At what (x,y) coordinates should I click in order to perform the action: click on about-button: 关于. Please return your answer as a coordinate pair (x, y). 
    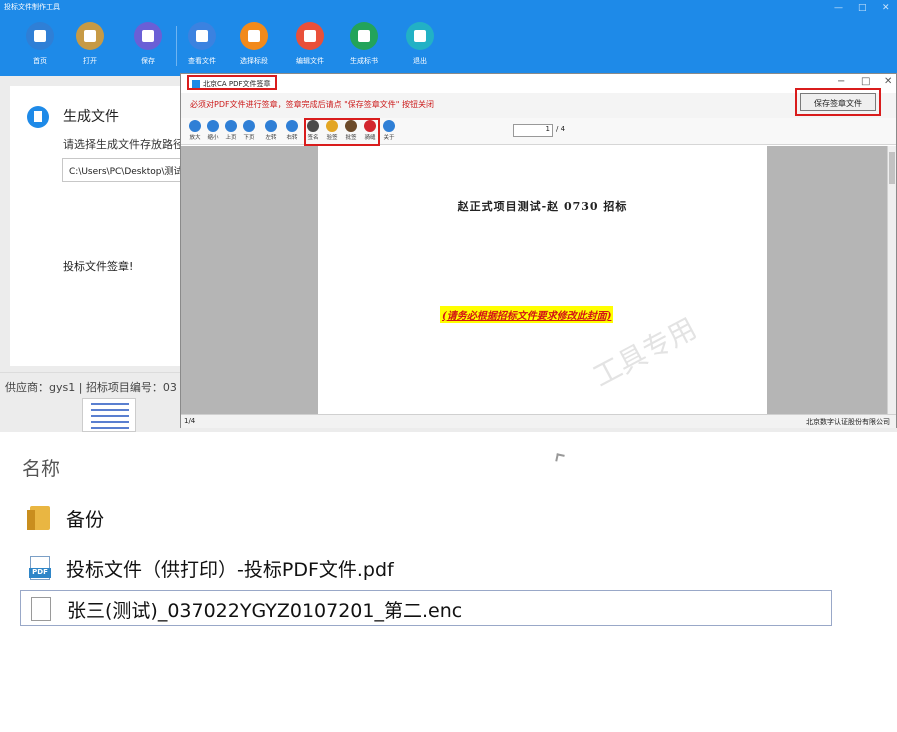
    Looking at the image, I should click on (389, 130).